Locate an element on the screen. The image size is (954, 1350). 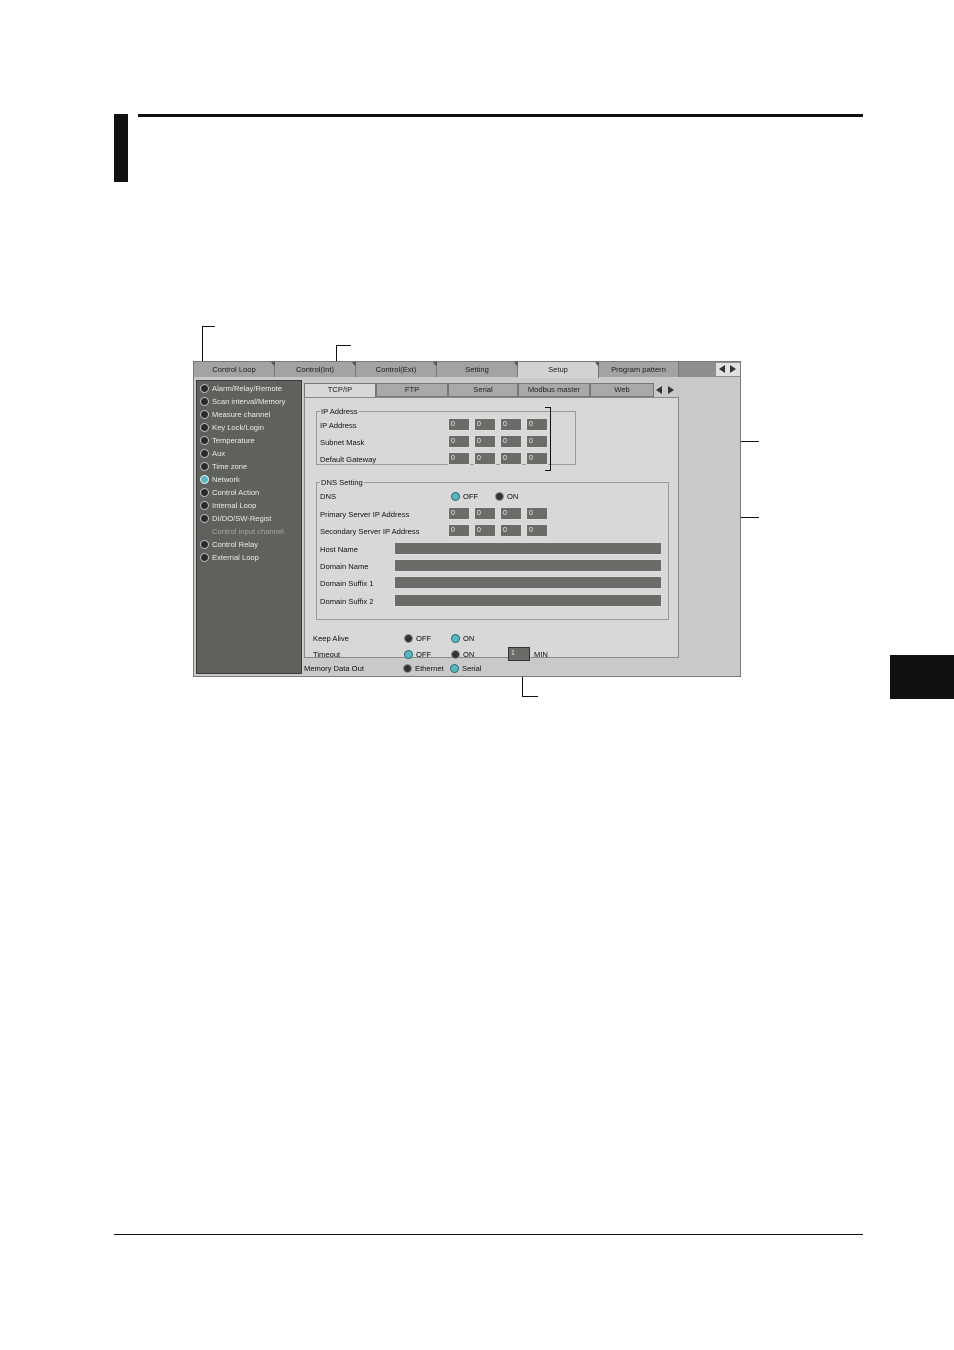
keep-alive-off-radio: OFF is located at coordinates (417, 638).